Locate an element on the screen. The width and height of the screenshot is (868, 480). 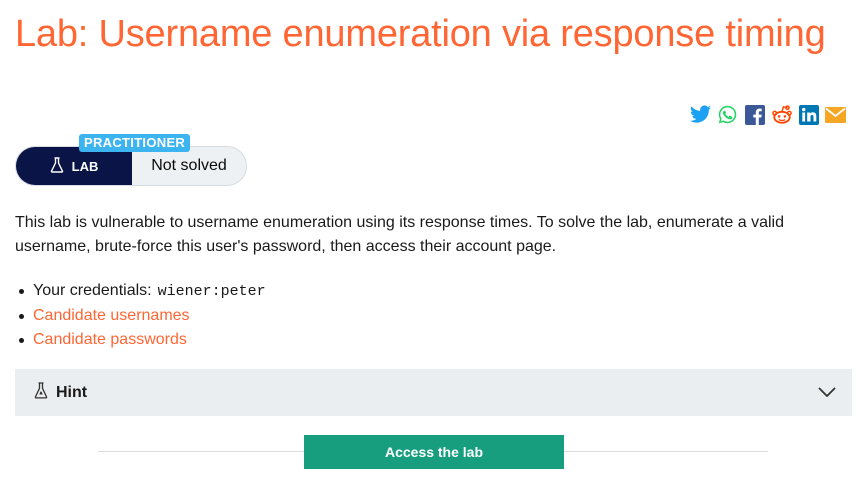
lab-type-label: LAB is located at coordinates (85, 166).